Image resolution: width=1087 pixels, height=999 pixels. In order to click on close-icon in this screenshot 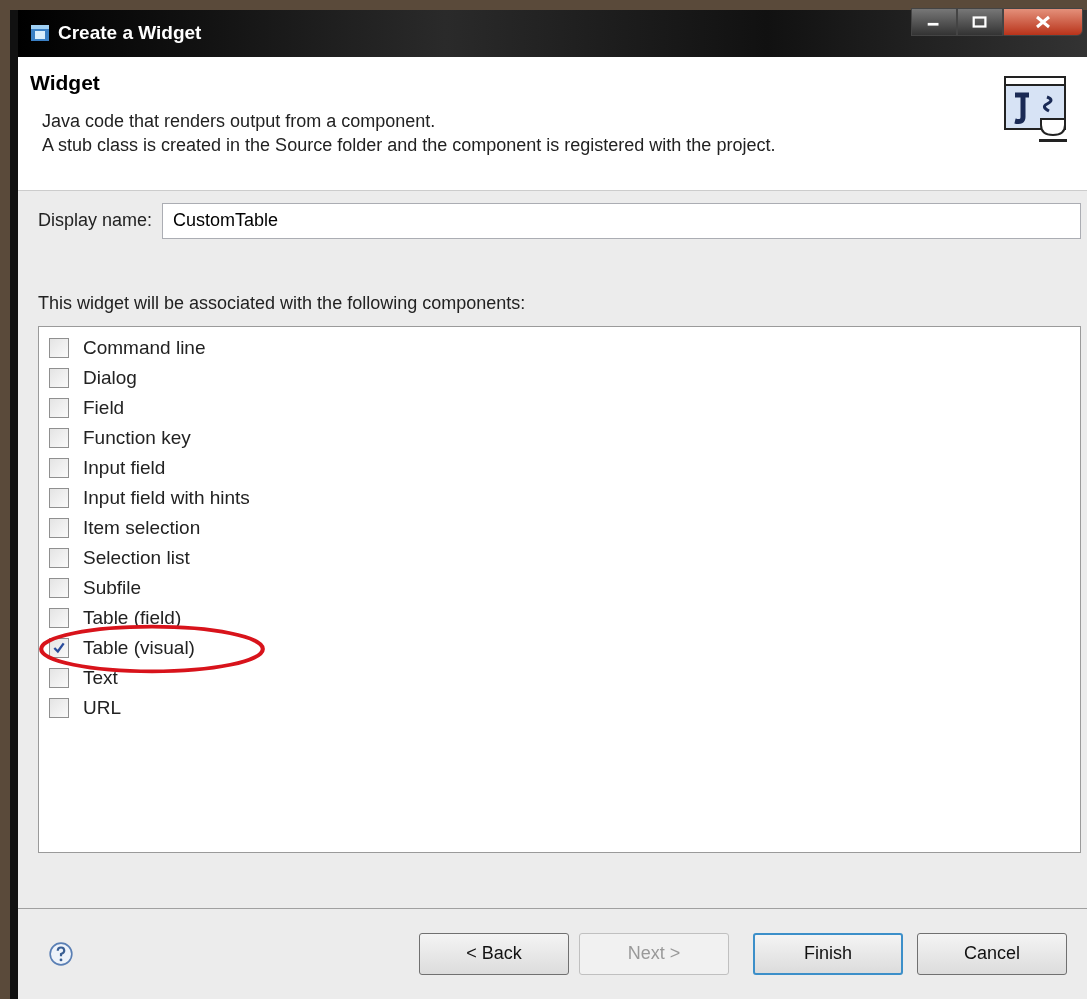, I will do `click(1043, 22)`.